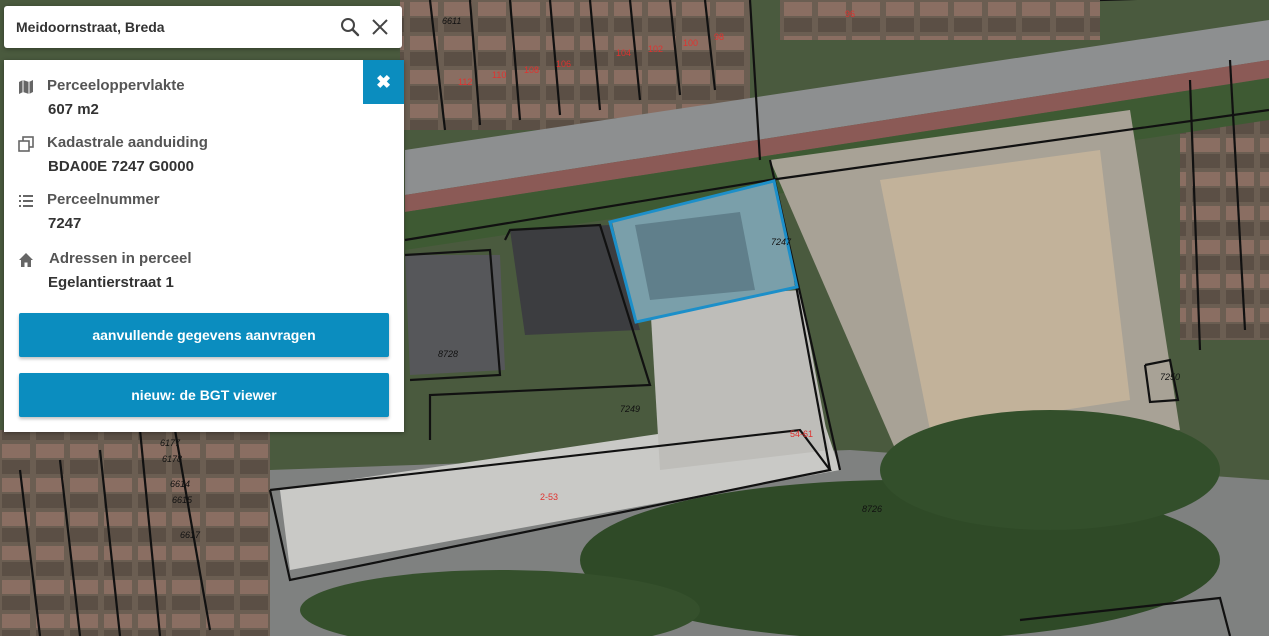  I want to click on parcel-number-label: 6615, so click(182, 500).